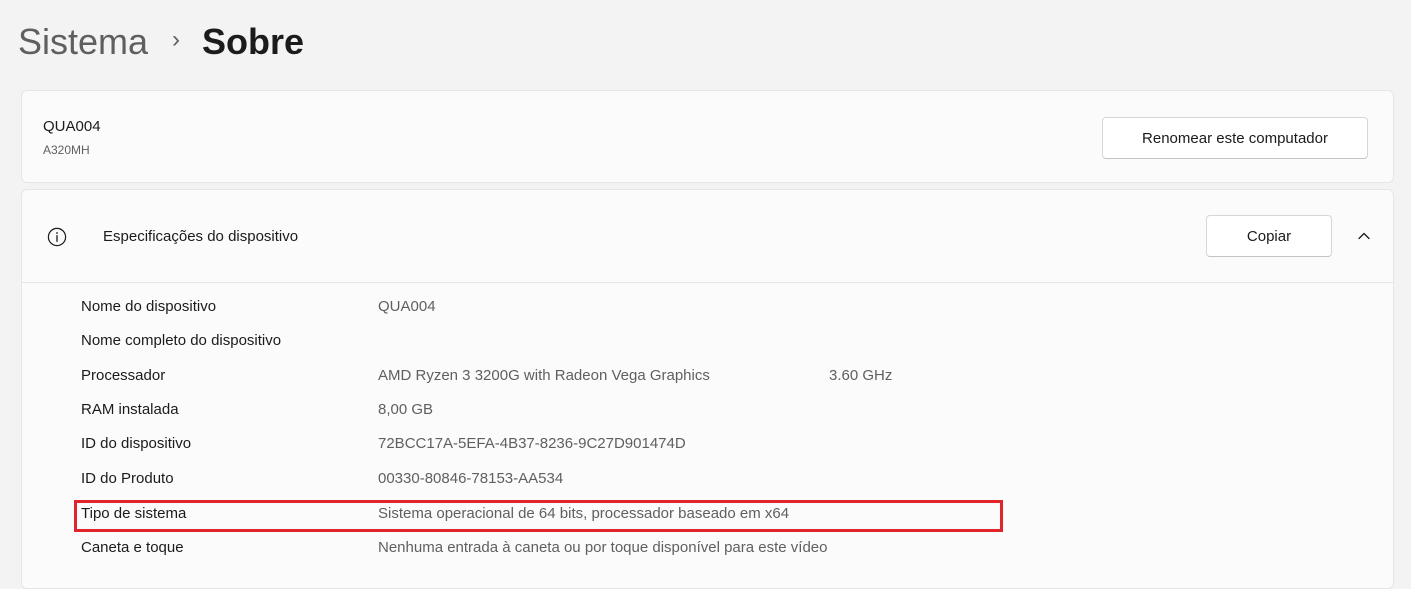  What do you see at coordinates (83, 42) in the screenshot?
I see `breadcrumb-parent: Sistema` at bounding box center [83, 42].